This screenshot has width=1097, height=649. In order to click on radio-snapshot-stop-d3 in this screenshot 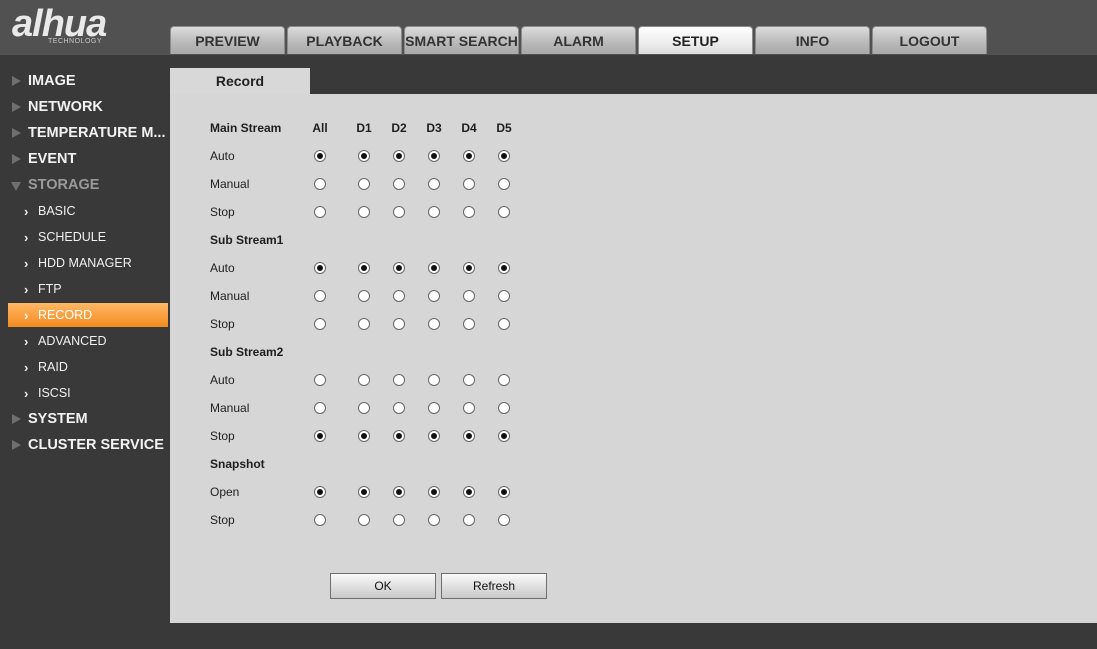, I will do `click(434, 520)`.